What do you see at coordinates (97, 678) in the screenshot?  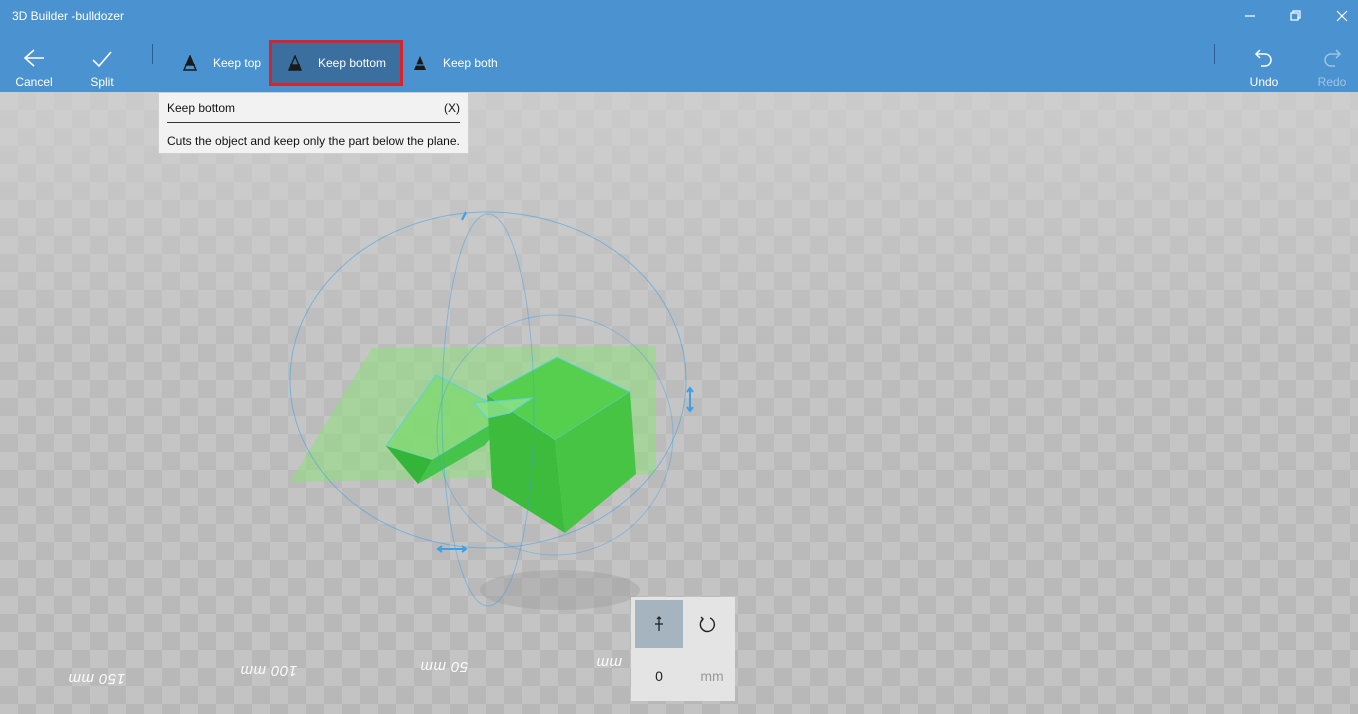 I see `ruler-label: 150 mm` at bounding box center [97, 678].